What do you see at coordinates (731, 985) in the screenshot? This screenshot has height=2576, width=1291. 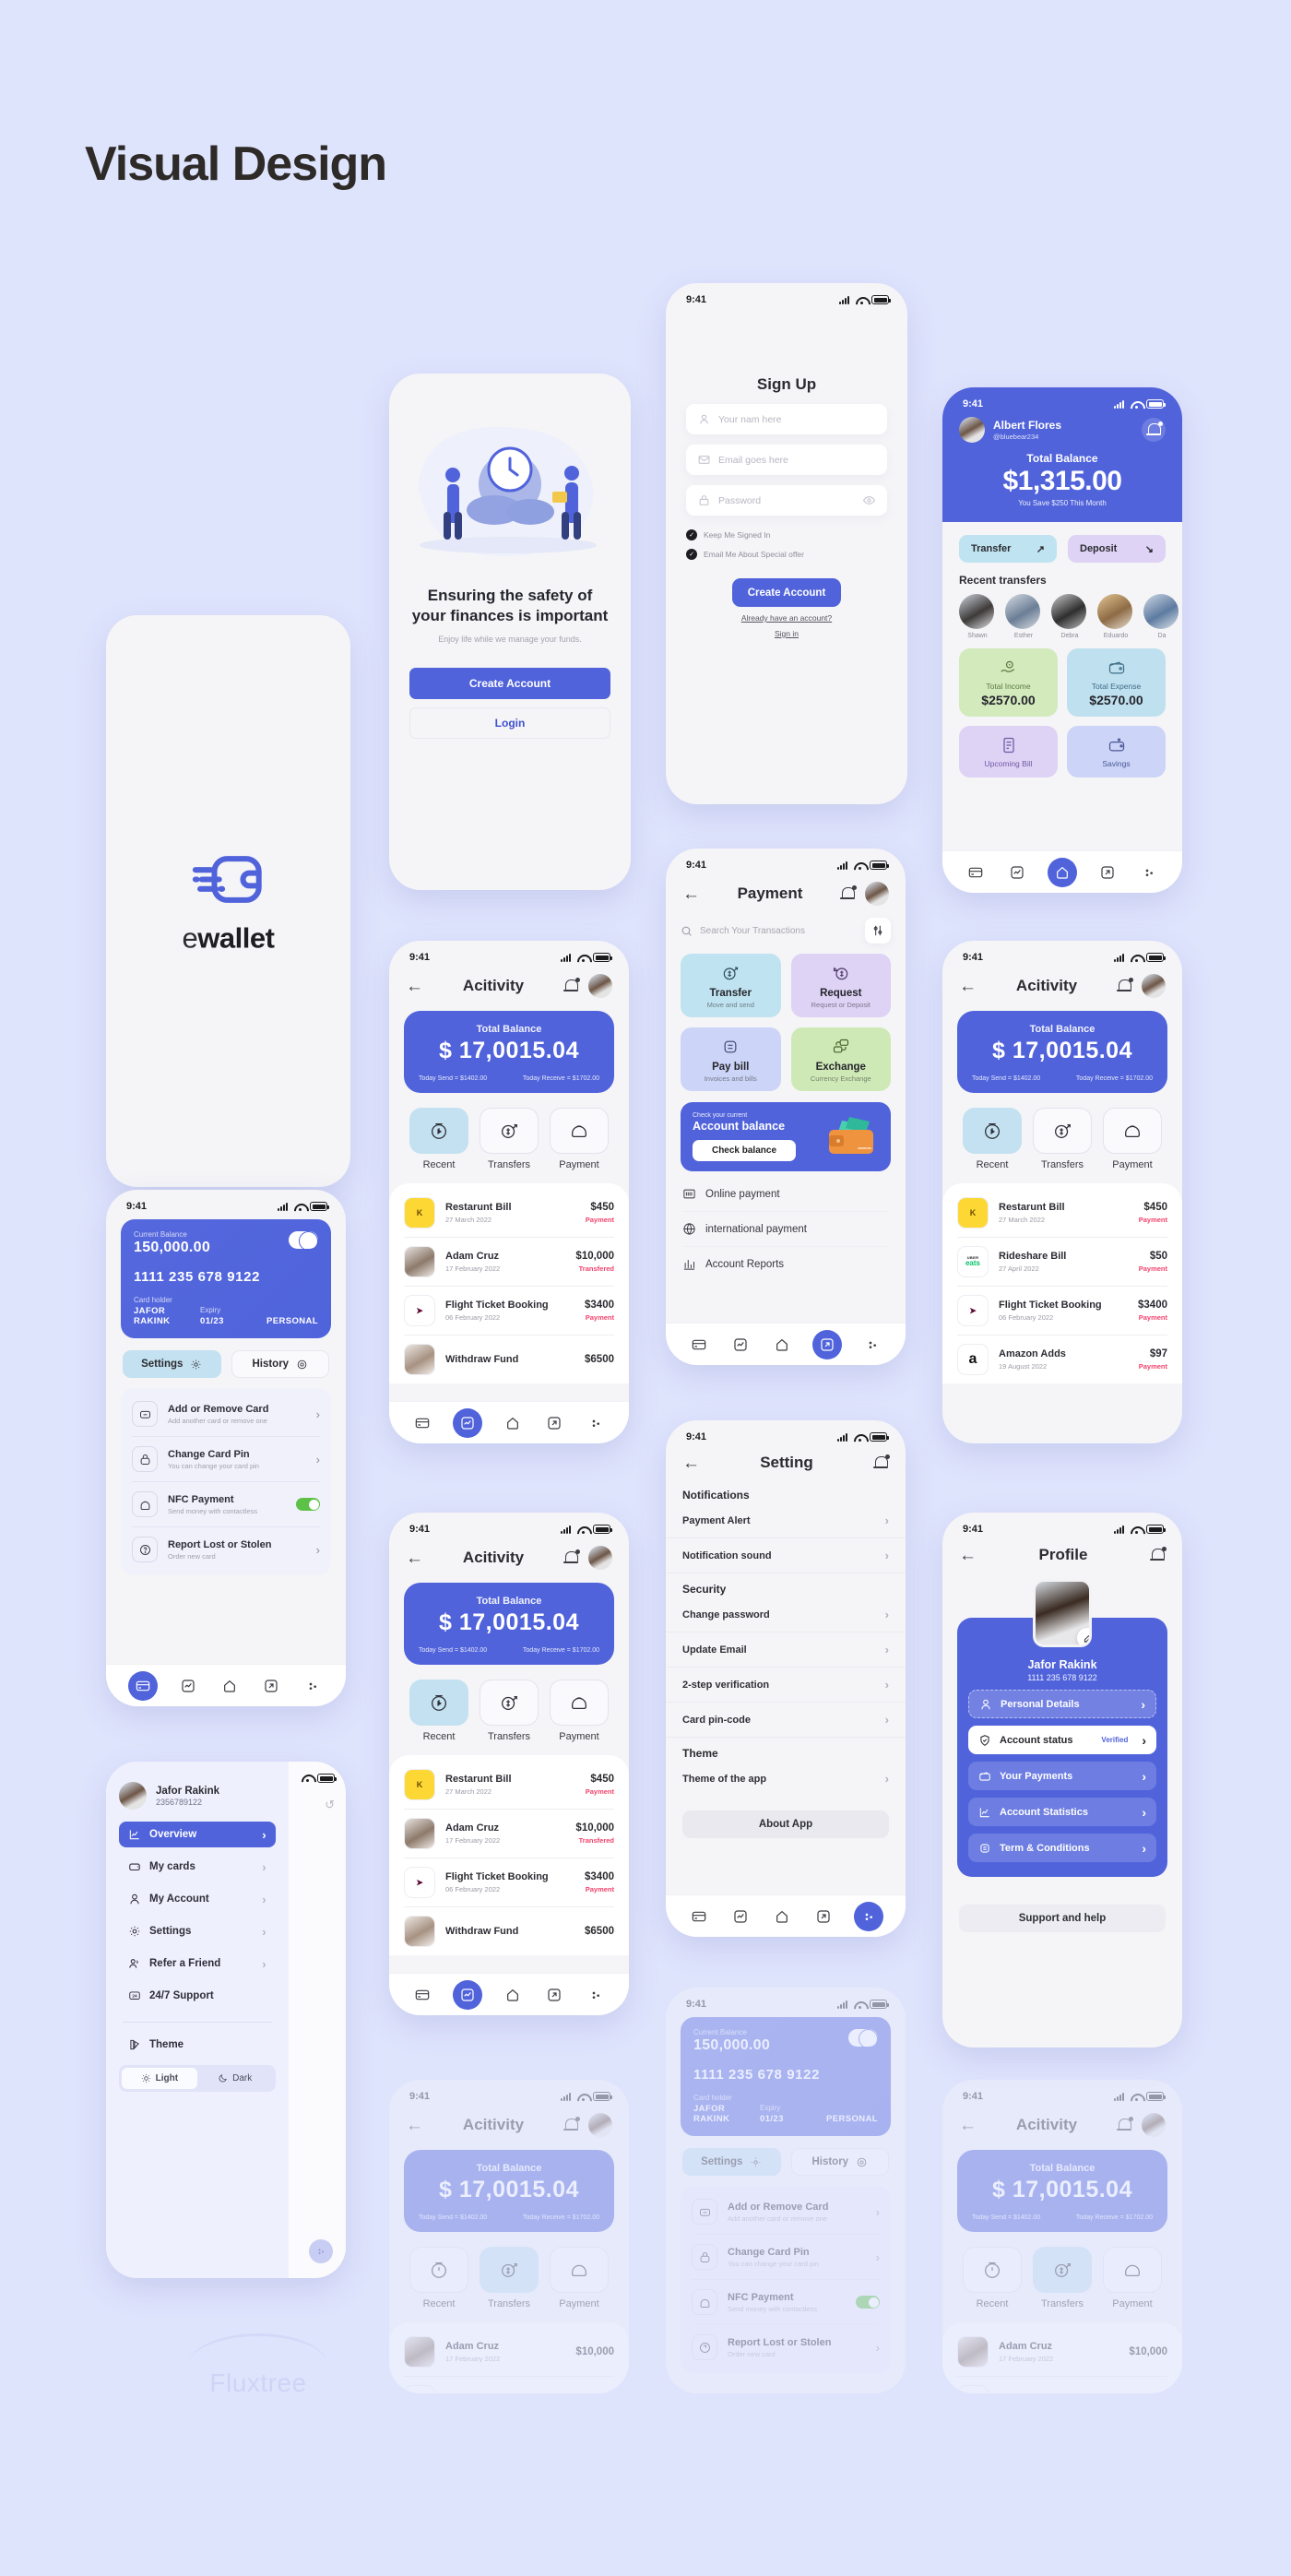 I see `transfer-card: Transfer Move and send` at bounding box center [731, 985].